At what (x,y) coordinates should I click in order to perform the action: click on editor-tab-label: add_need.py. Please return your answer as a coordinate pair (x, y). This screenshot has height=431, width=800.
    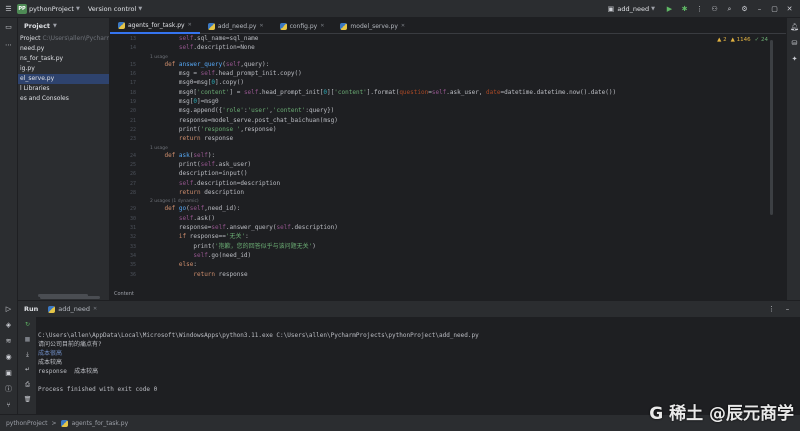
    Looking at the image, I should click on (237, 26).